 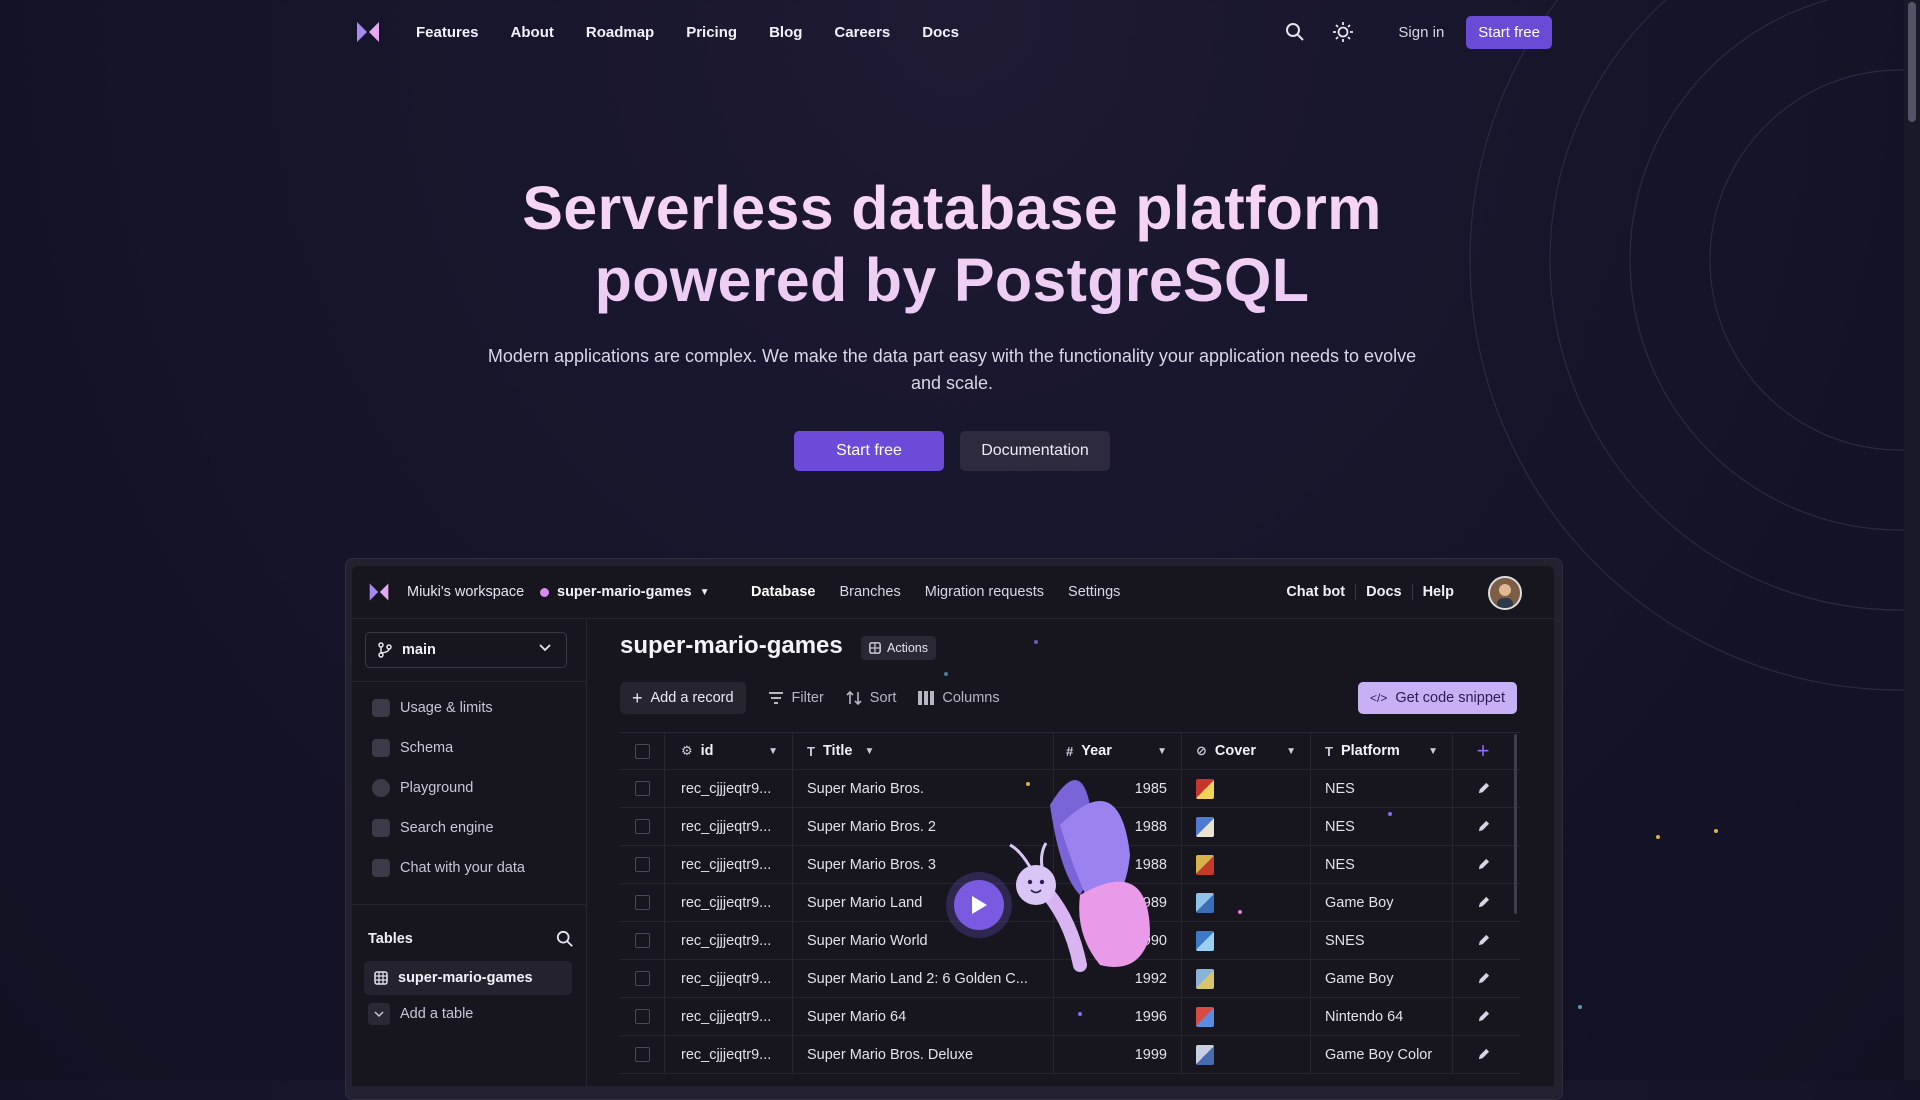 I want to click on nav-blog: Blog, so click(x=785, y=32).